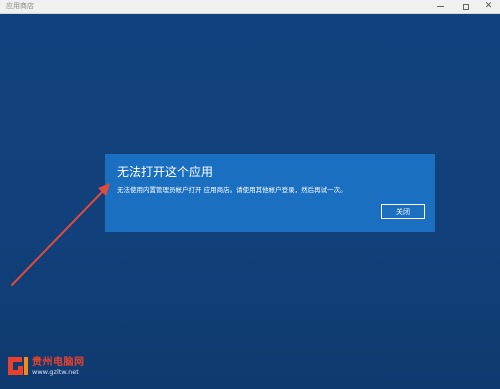 This screenshot has width=500, height=389. Describe the element at coordinates (20, 6) in the screenshot. I see `window-title: 应用商店` at that location.